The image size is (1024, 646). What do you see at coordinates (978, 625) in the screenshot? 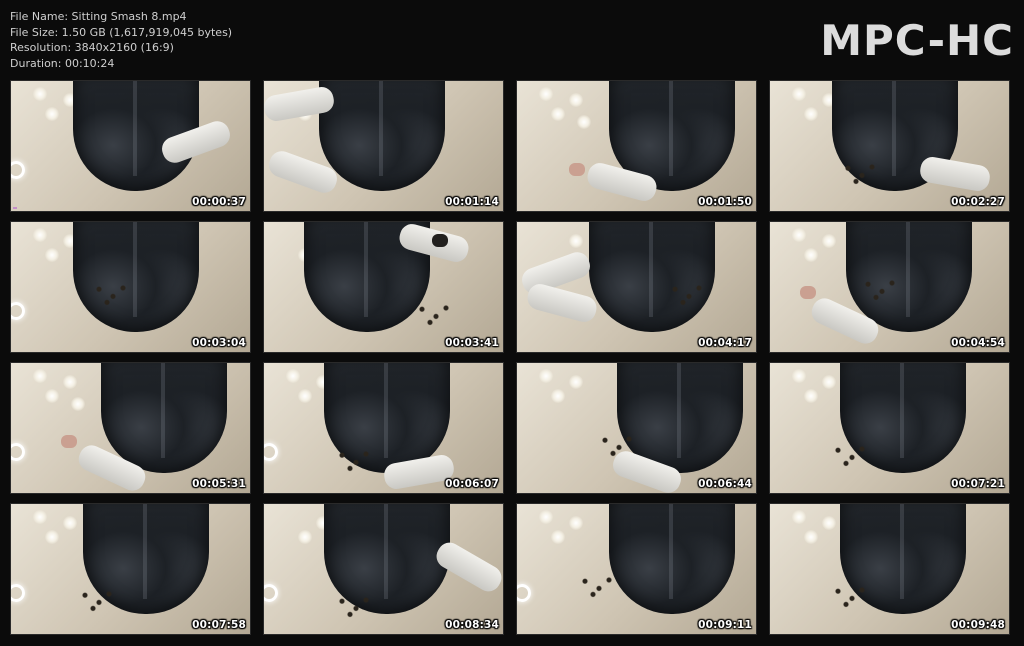
I see `timestamp-label: 00:09:48` at bounding box center [978, 625].